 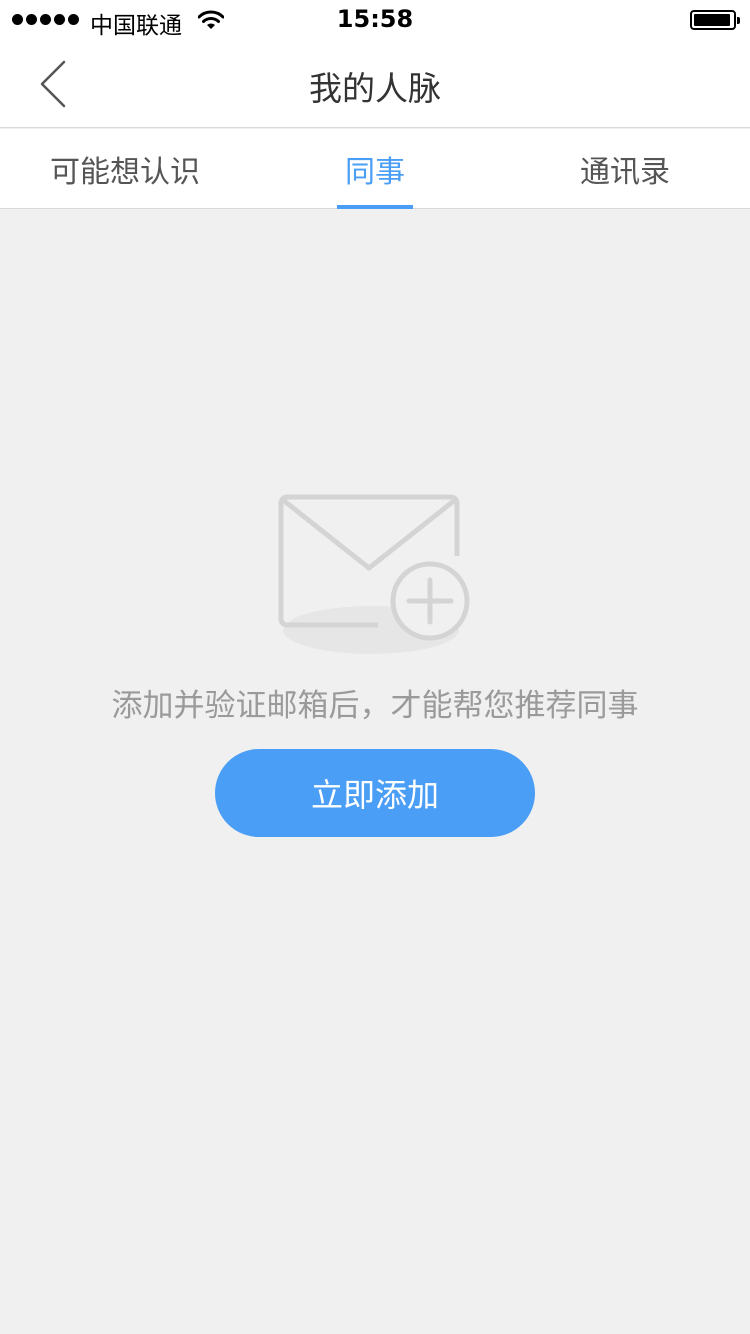 I want to click on tab-label: 可能想认识, so click(x=125, y=172).